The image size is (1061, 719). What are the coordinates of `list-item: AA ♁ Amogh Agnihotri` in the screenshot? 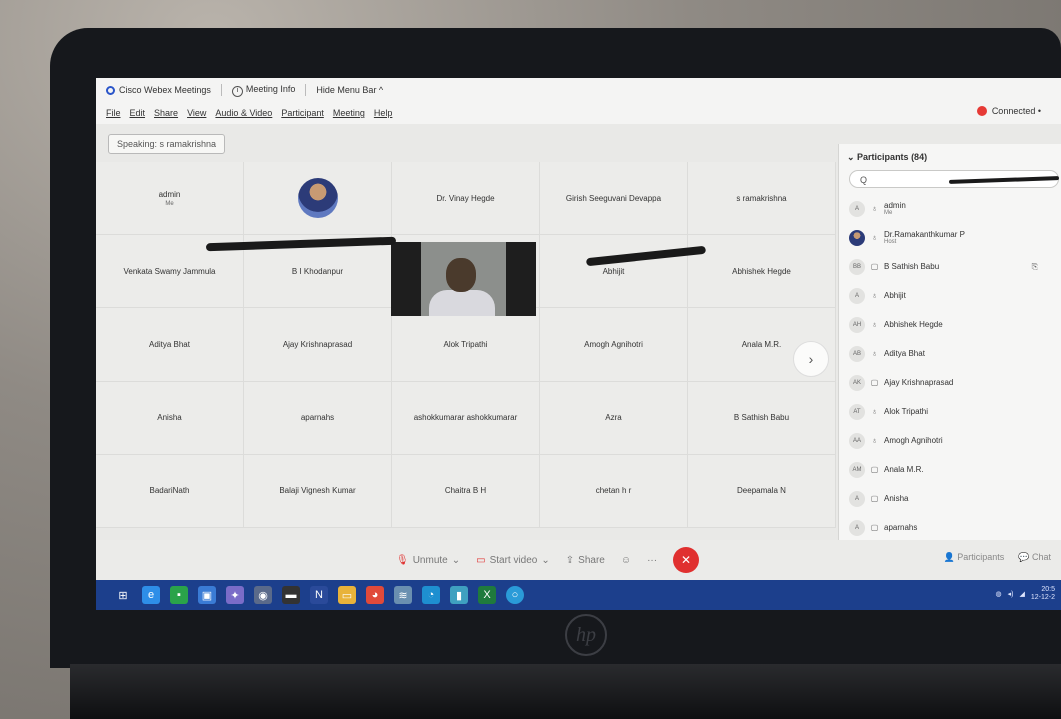 It's located at (950, 440).